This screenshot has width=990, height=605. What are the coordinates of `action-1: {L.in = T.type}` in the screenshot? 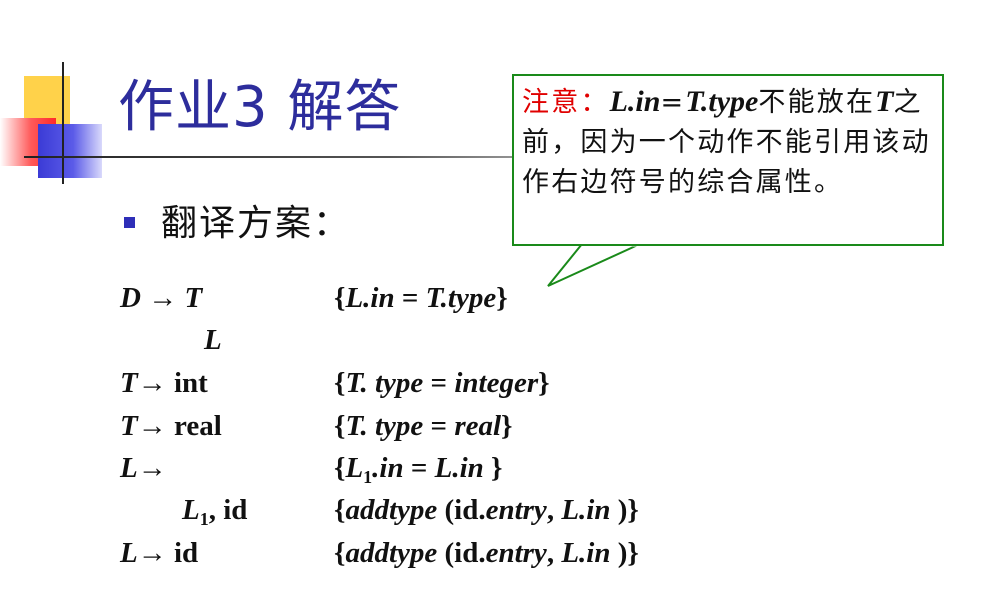 It's located at (421, 298).